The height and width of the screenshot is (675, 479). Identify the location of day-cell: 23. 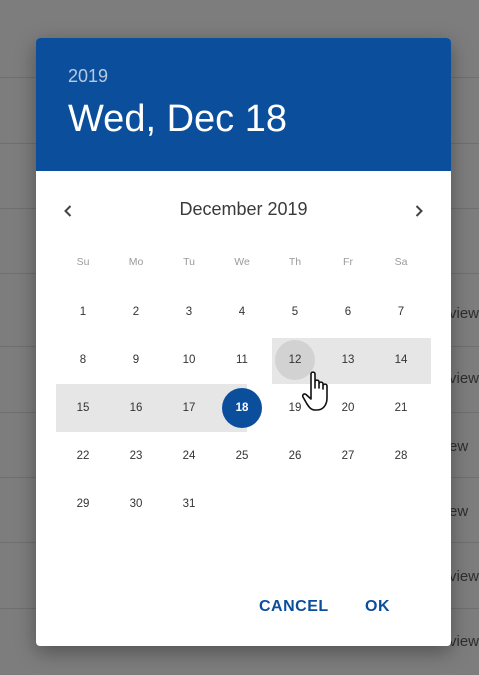
(136, 456).